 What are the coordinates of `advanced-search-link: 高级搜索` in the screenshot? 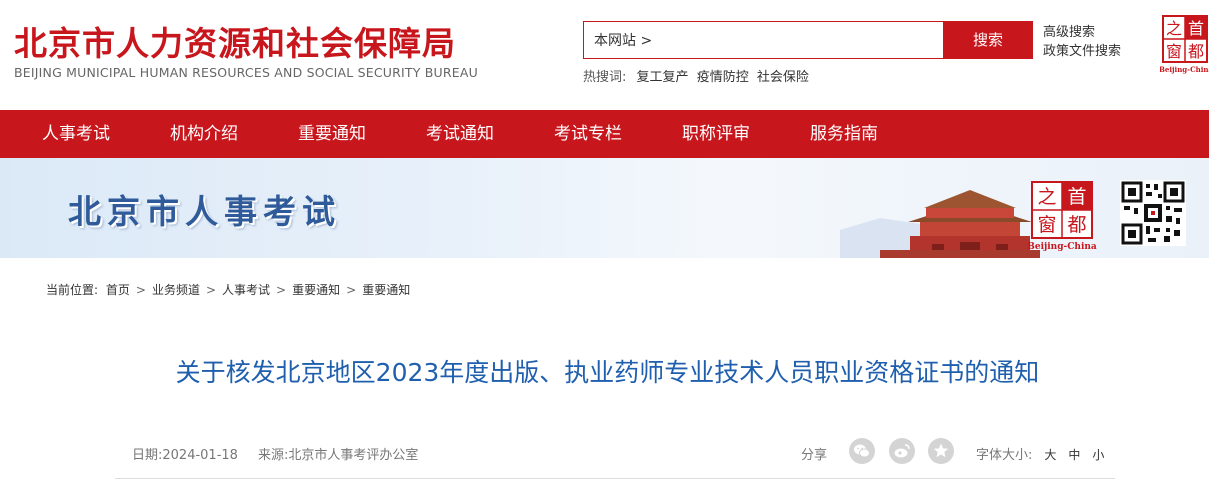 It's located at (1082, 32).